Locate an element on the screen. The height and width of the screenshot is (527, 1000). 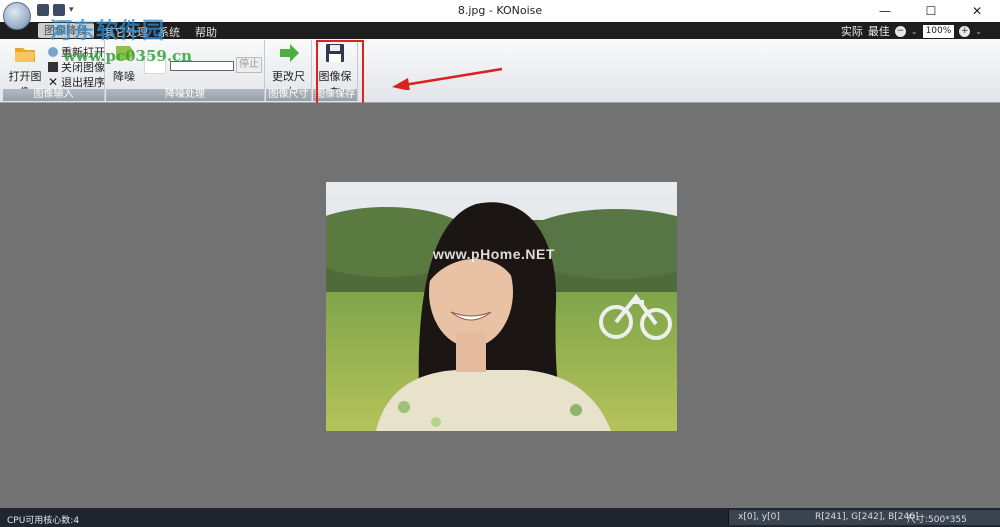
denoise-label: 降噪 is located at coordinates (124, 76).